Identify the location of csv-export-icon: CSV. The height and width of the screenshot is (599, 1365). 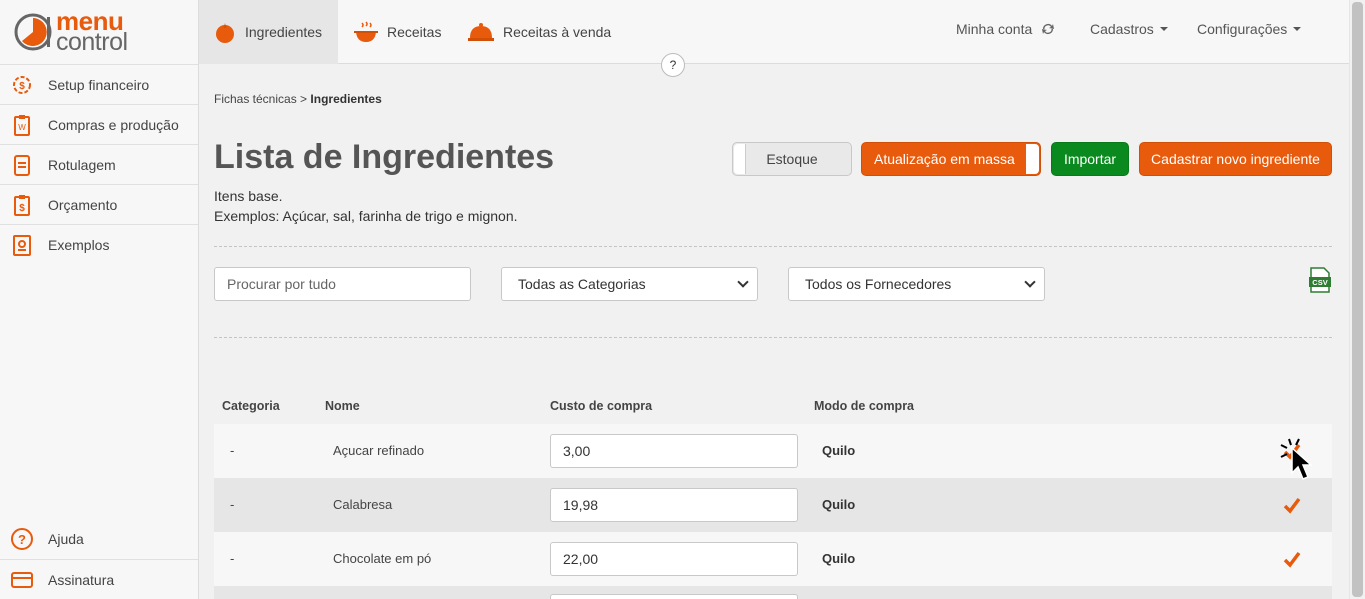
(1320, 280).